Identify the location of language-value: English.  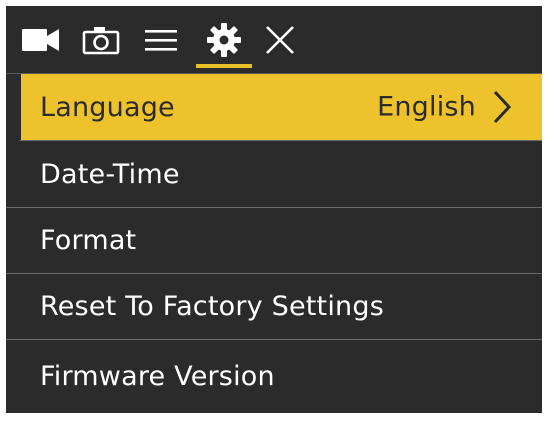
(426, 107).